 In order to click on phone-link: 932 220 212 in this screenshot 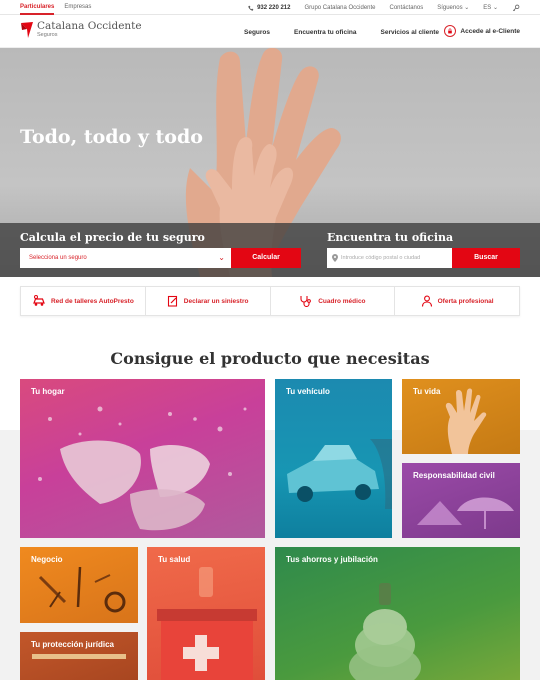, I will do `click(269, 8)`.